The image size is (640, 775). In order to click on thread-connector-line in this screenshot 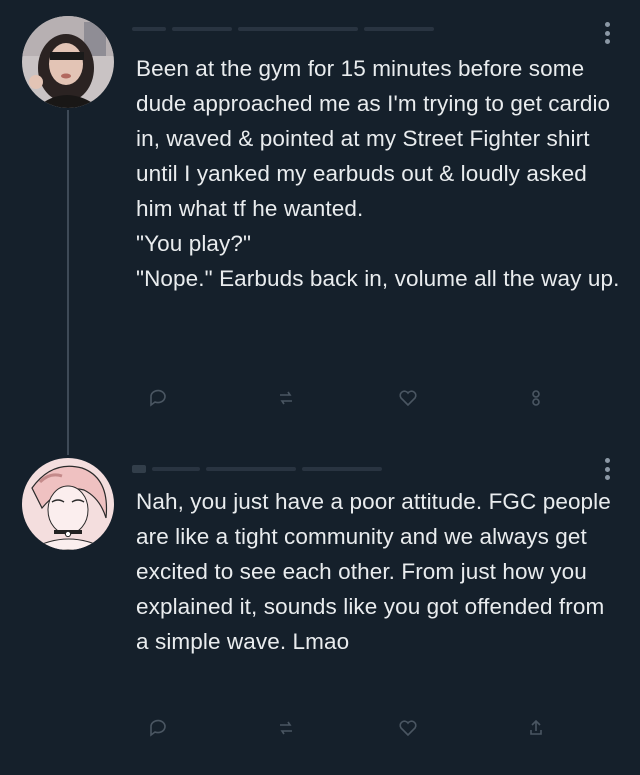, I will do `click(68, 282)`.